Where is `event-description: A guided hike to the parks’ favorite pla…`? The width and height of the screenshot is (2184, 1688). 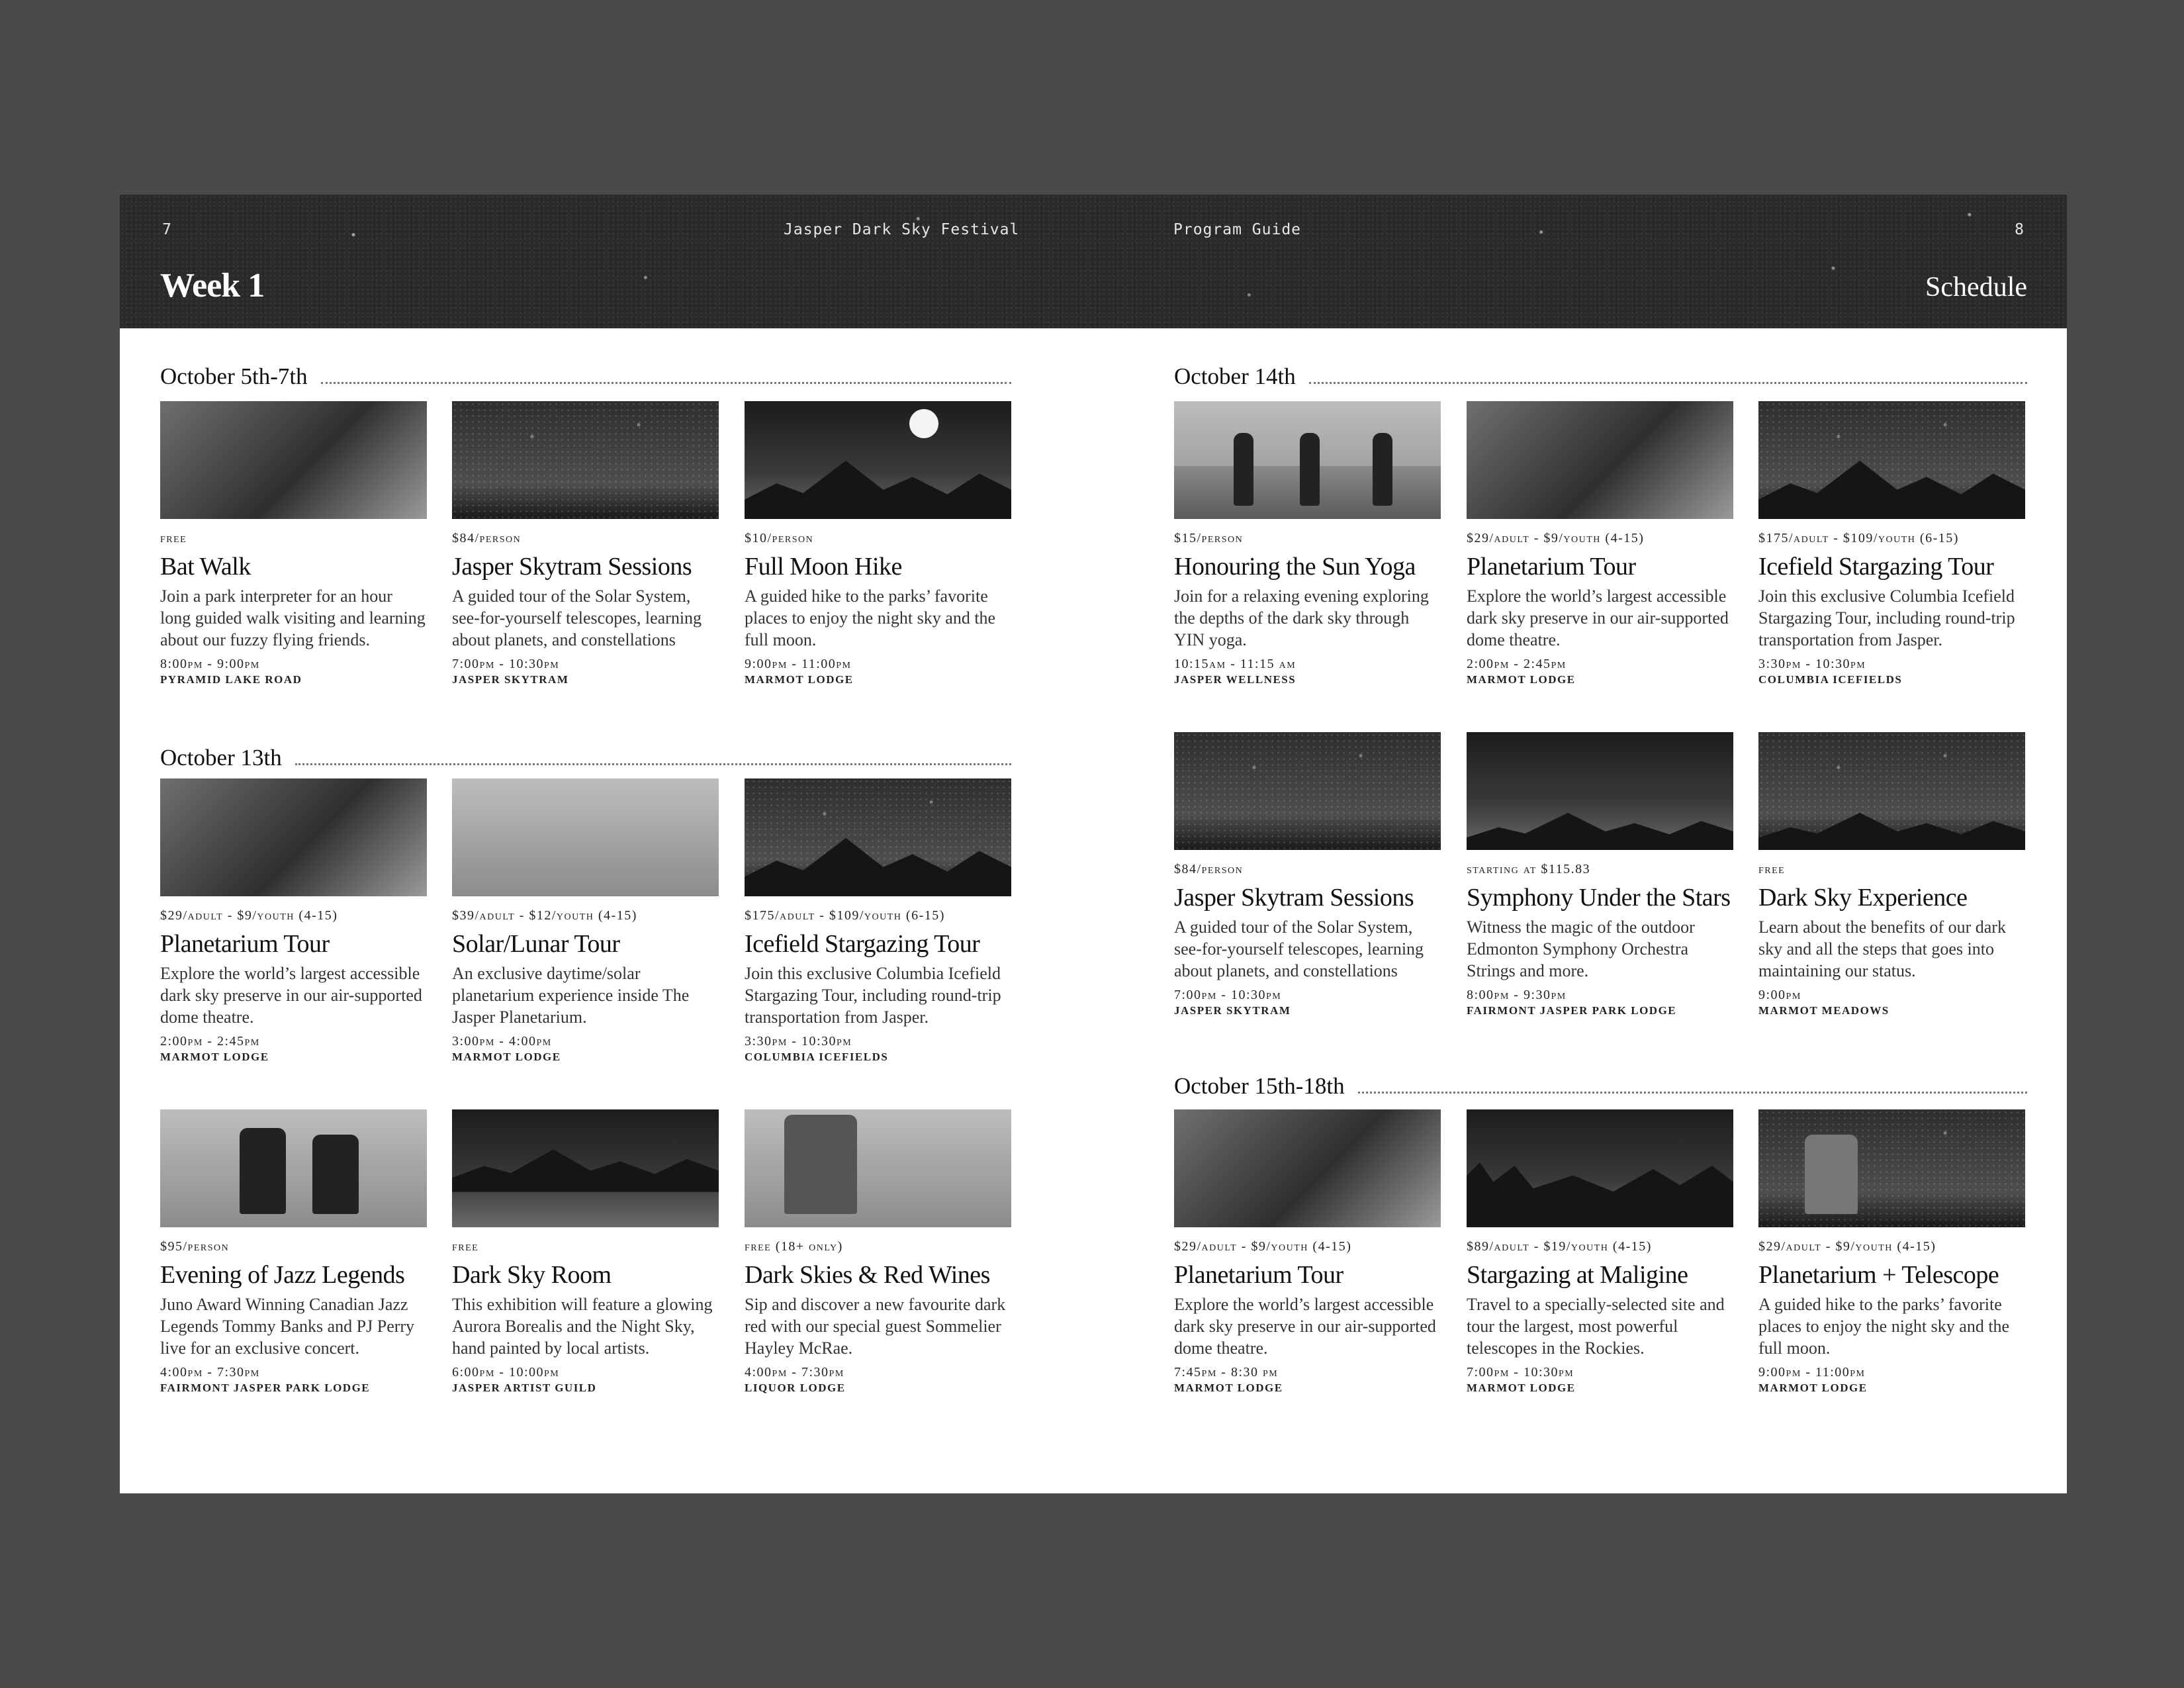 event-description: A guided hike to the parks’ favorite pla… is located at coordinates (1884, 1326).